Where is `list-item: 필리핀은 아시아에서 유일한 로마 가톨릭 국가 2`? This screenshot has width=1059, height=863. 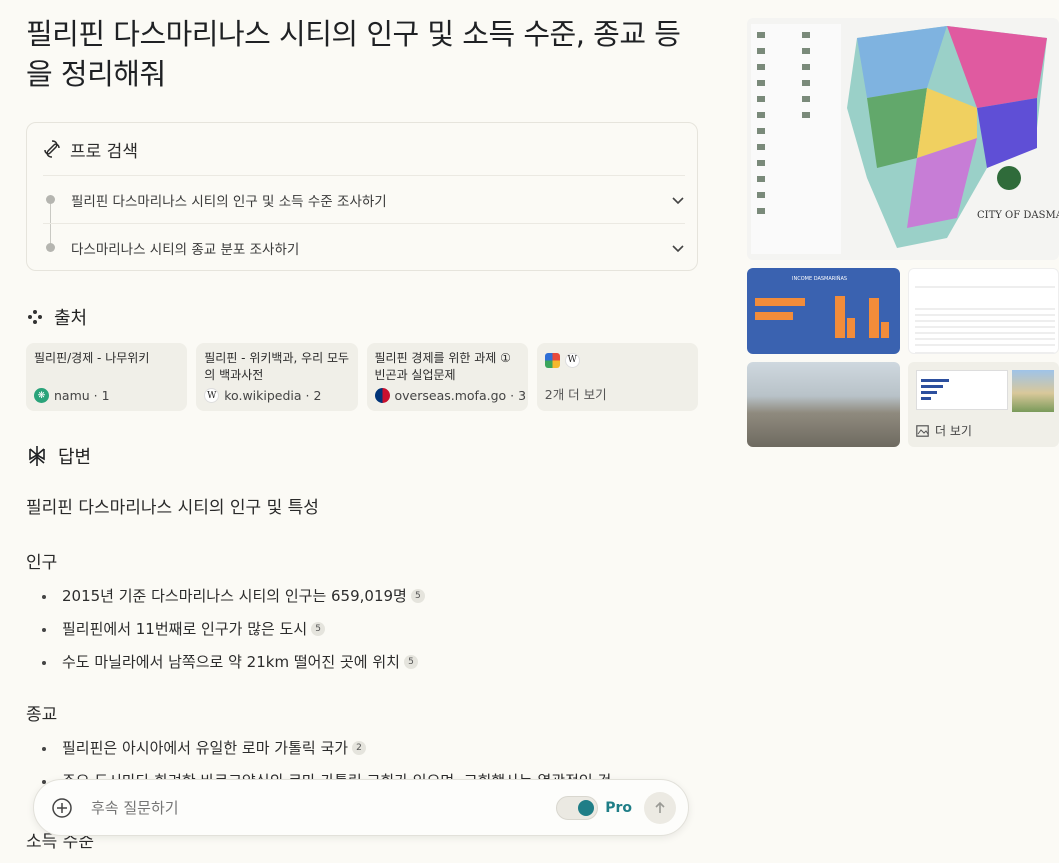
list-item: 필리핀은 아시아에서 유일한 로마 가톨릭 국가 2 is located at coordinates (362, 753).